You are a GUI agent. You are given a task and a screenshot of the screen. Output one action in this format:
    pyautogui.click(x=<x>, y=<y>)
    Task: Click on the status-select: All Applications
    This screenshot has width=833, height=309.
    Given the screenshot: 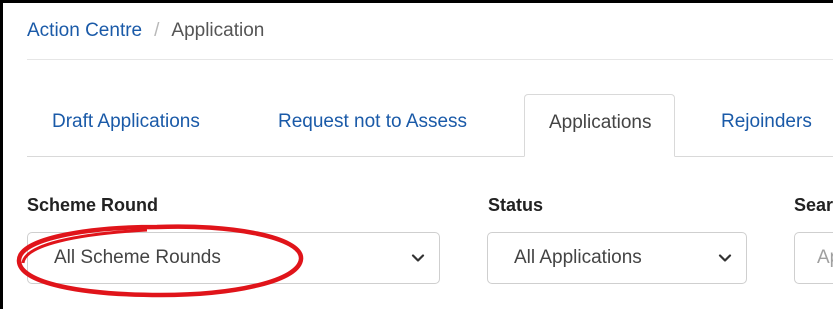 What is the action you would take?
    pyautogui.click(x=617, y=258)
    